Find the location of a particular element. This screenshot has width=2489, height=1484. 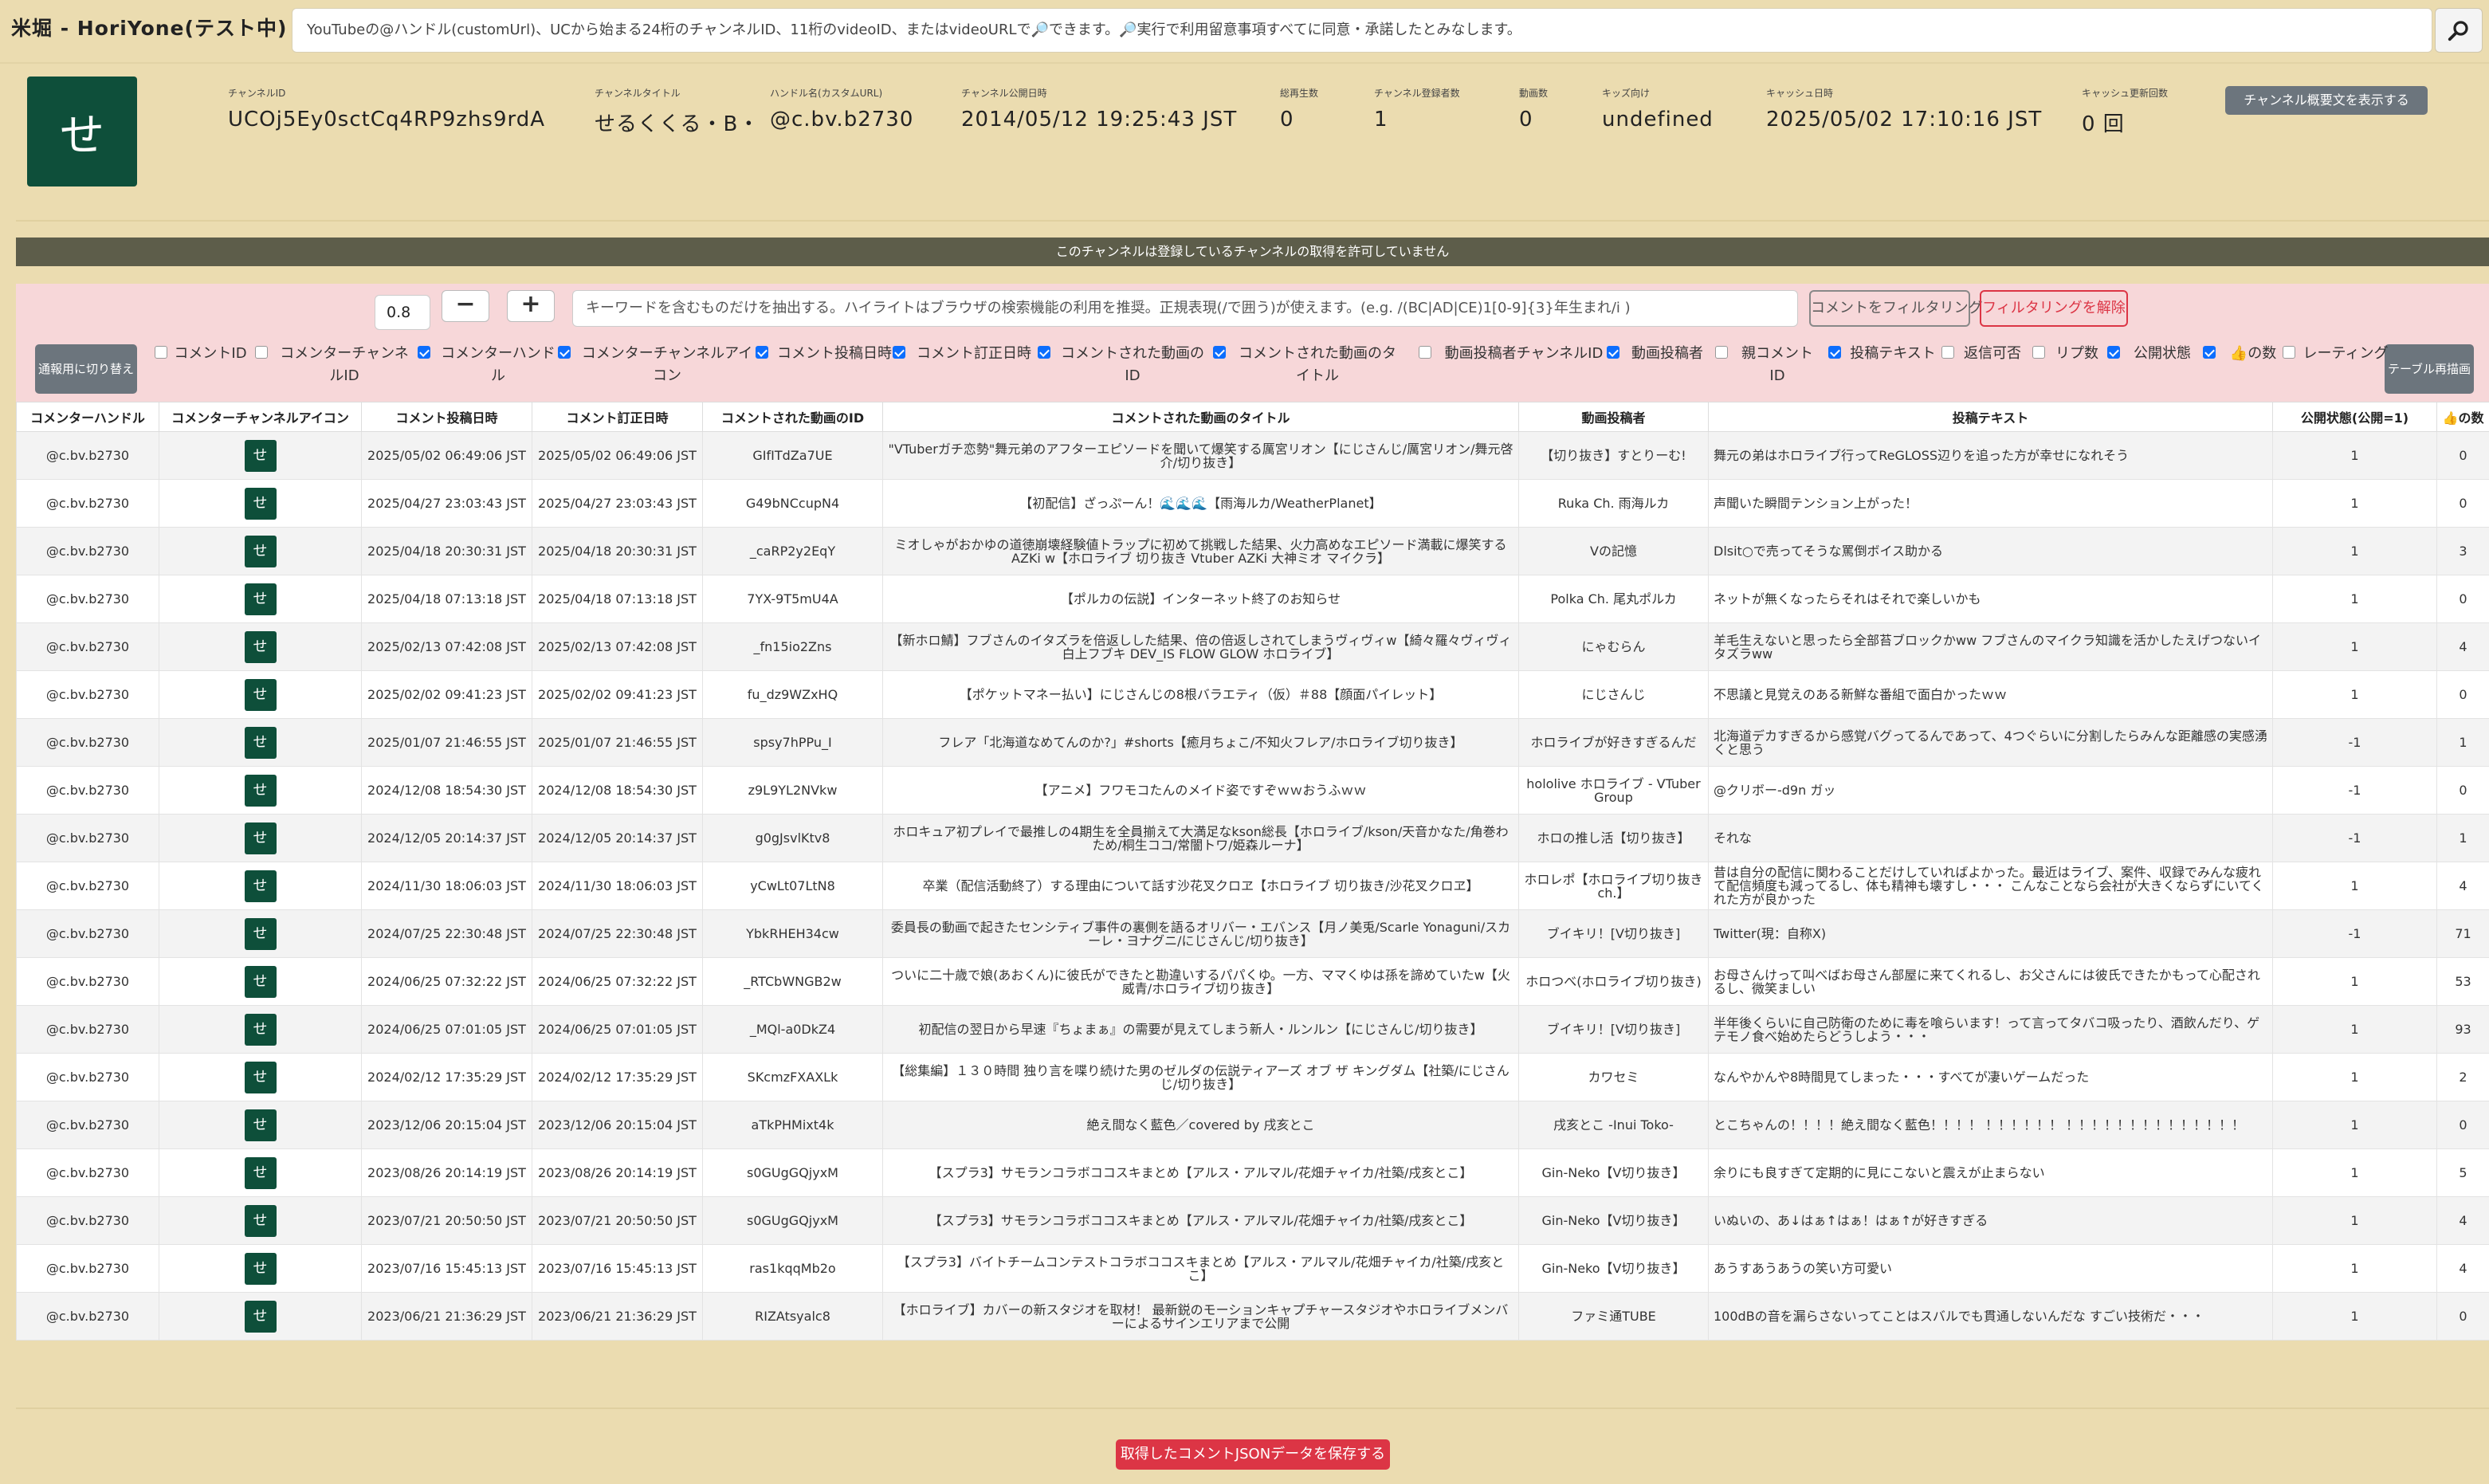

cell-title: 絶え間なく藍色／covered by 戌亥とこ is located at coordinates (1200, 1125).